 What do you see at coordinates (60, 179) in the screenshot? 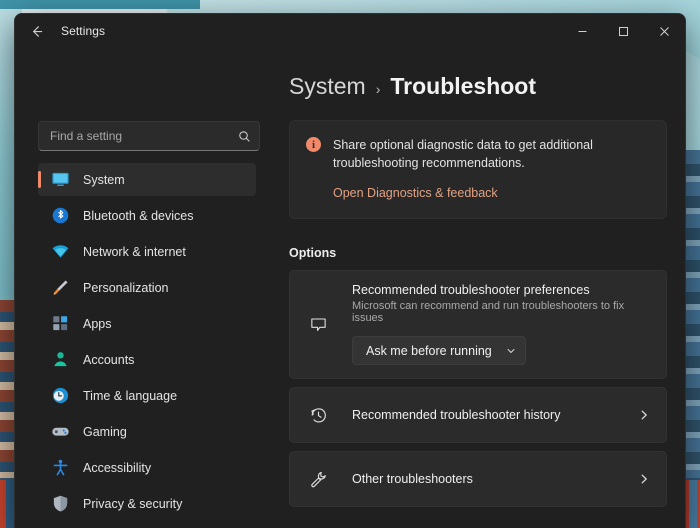
I see `monitor-icon` at bounding box center [60, 179].